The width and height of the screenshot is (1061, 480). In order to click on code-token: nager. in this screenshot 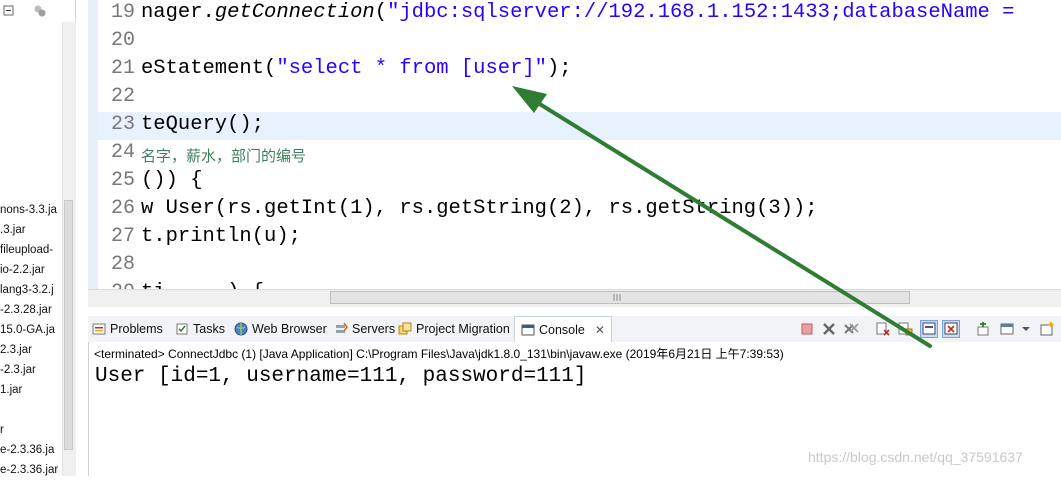, I will do `click(178, 12)`.